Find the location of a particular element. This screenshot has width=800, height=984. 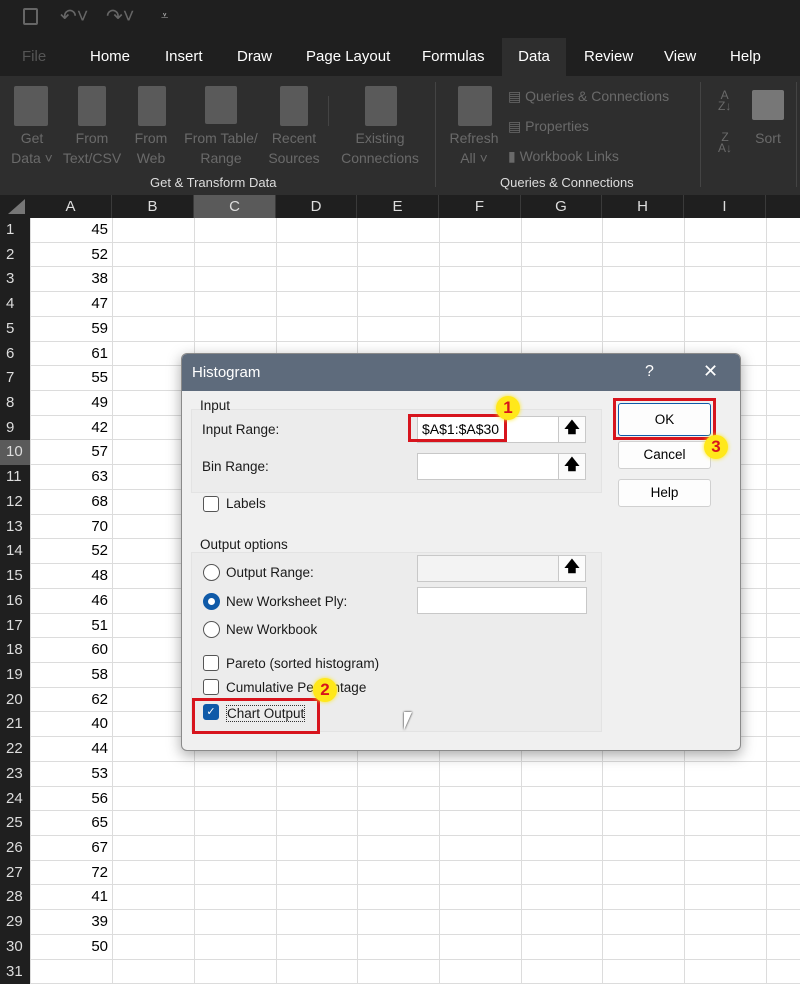

get-data-button: Get Data ˅ is located at coordinates (32, 148).